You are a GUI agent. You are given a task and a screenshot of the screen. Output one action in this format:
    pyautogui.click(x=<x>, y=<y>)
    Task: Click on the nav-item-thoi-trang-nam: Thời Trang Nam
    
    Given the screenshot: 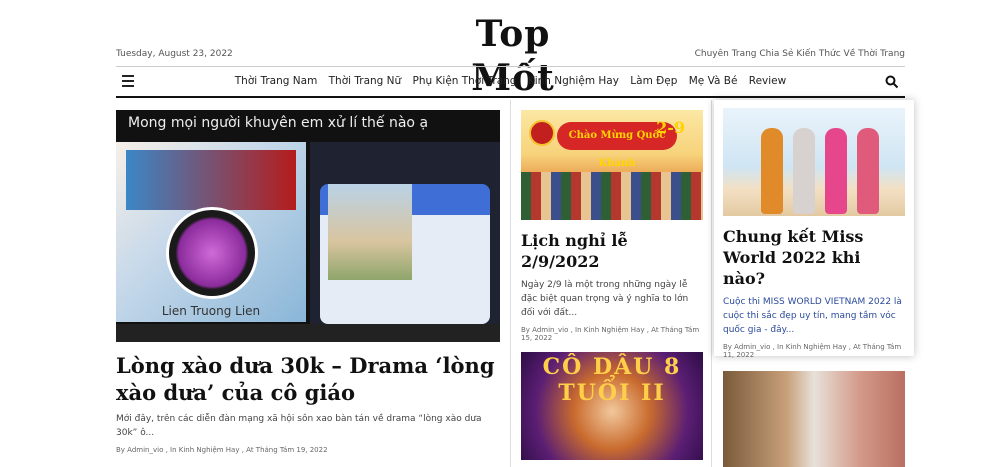 What is the action you would take?
    pyautogui.click(x=276, y=81)
    